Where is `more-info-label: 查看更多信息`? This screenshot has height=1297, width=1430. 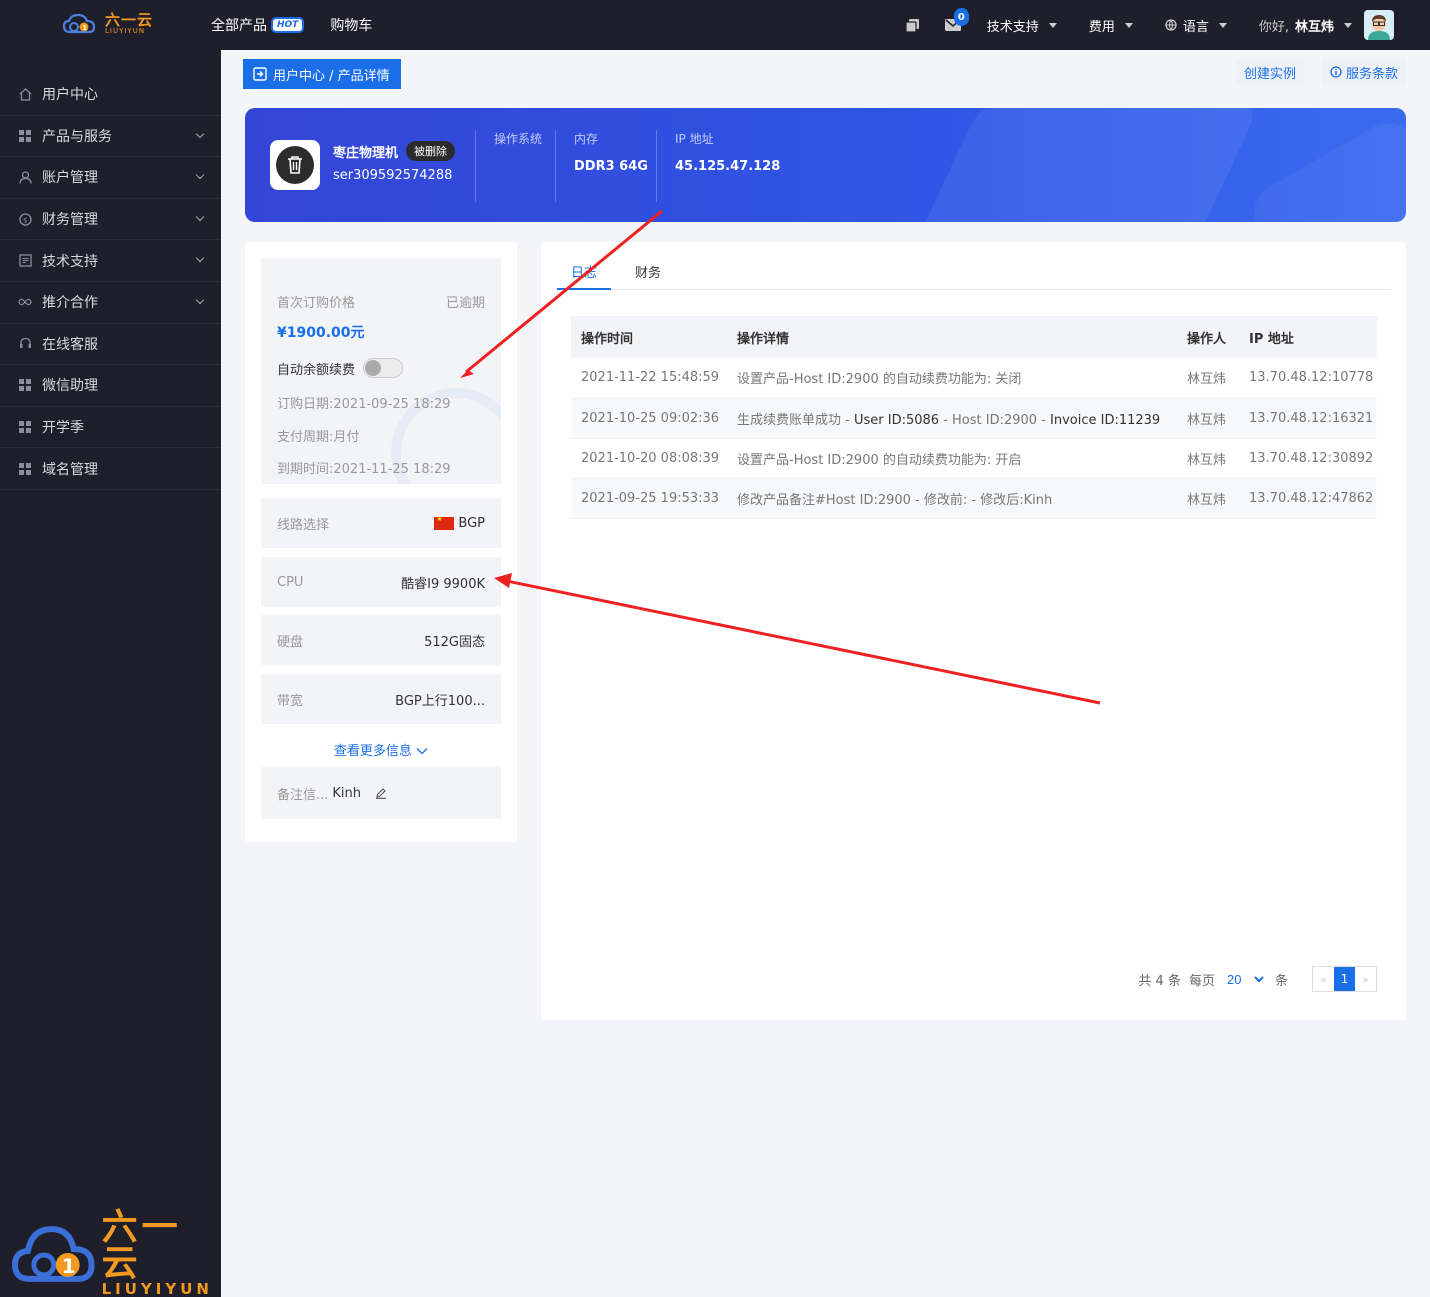 more-info-label: 查看更多信息 is located at coordinates (372, 751).